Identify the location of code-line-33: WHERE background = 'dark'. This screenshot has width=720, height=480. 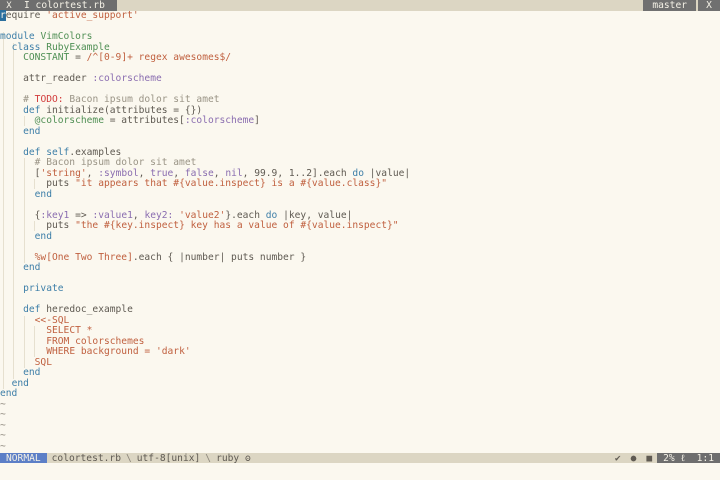
(118, 351).